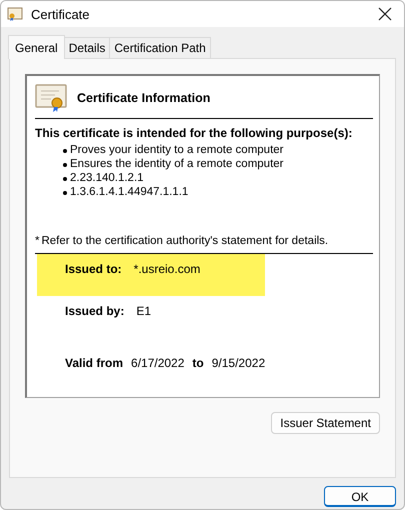 Image resolution: width=405 pixels, height=510 pixels. I want to click on ok-button: OK, so click(360, 496).